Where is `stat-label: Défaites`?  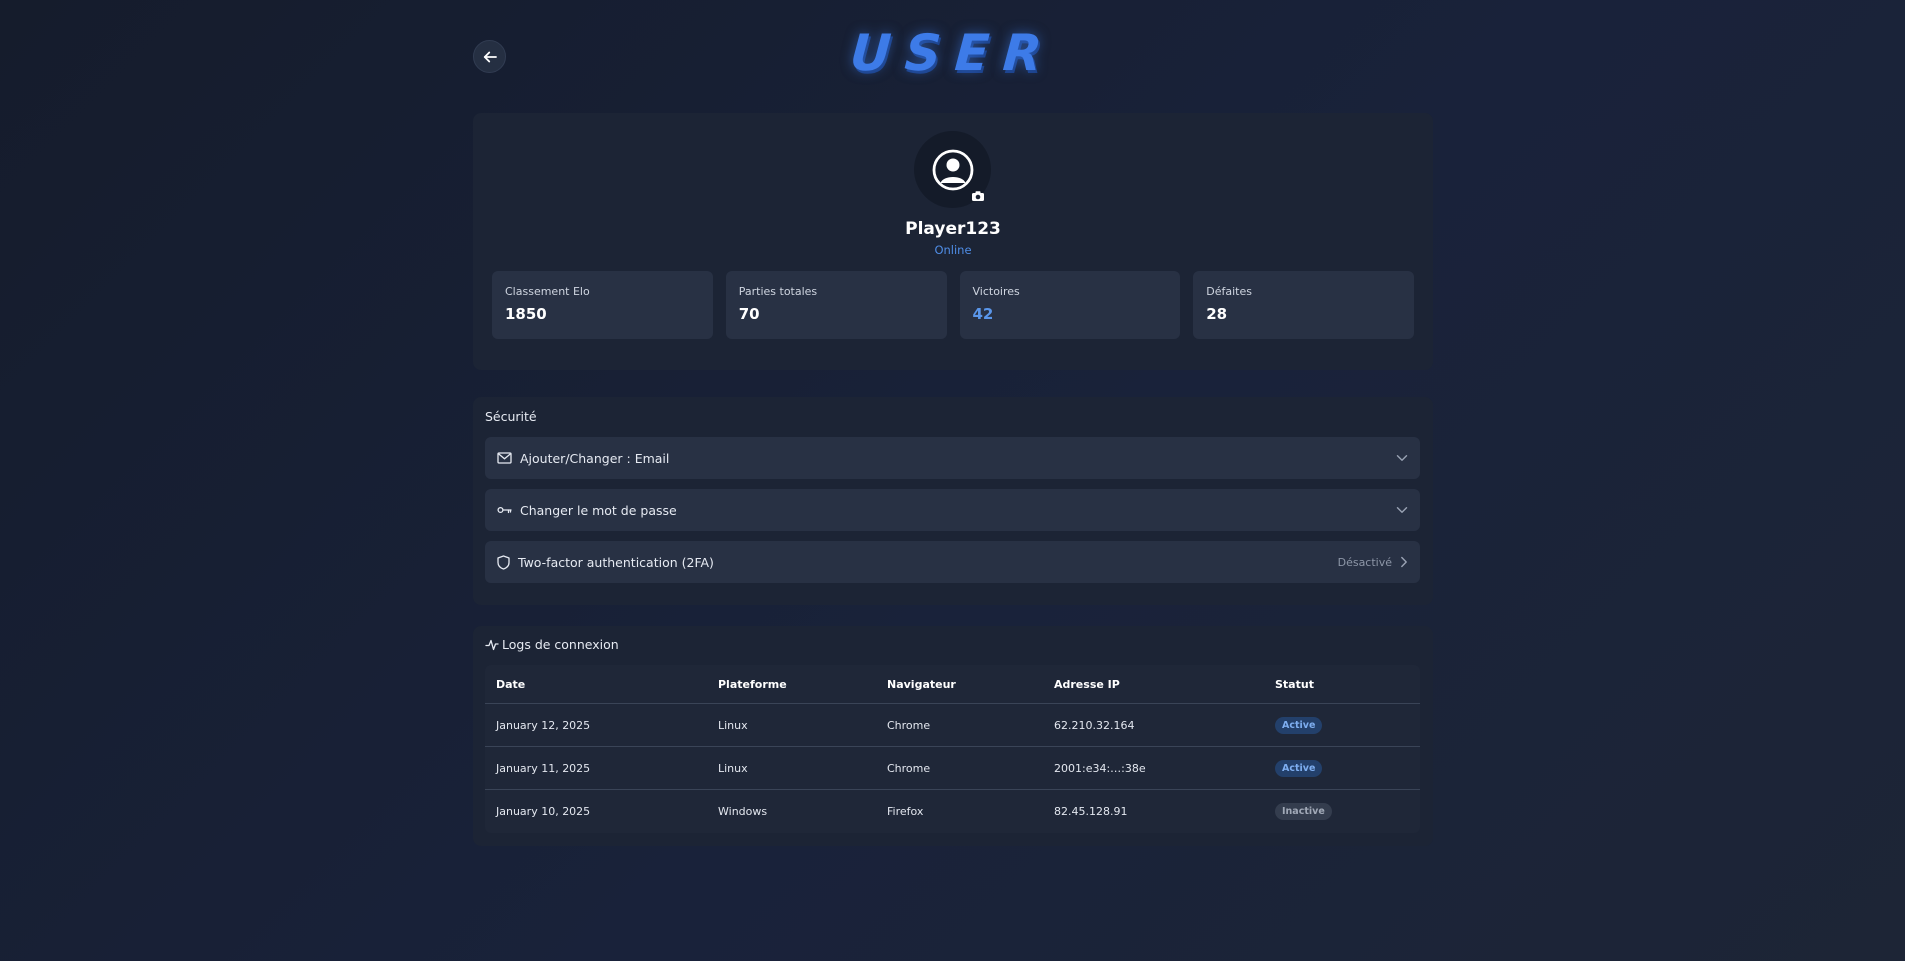 stat-label: Défaites is located at coordinates (1229, 291).